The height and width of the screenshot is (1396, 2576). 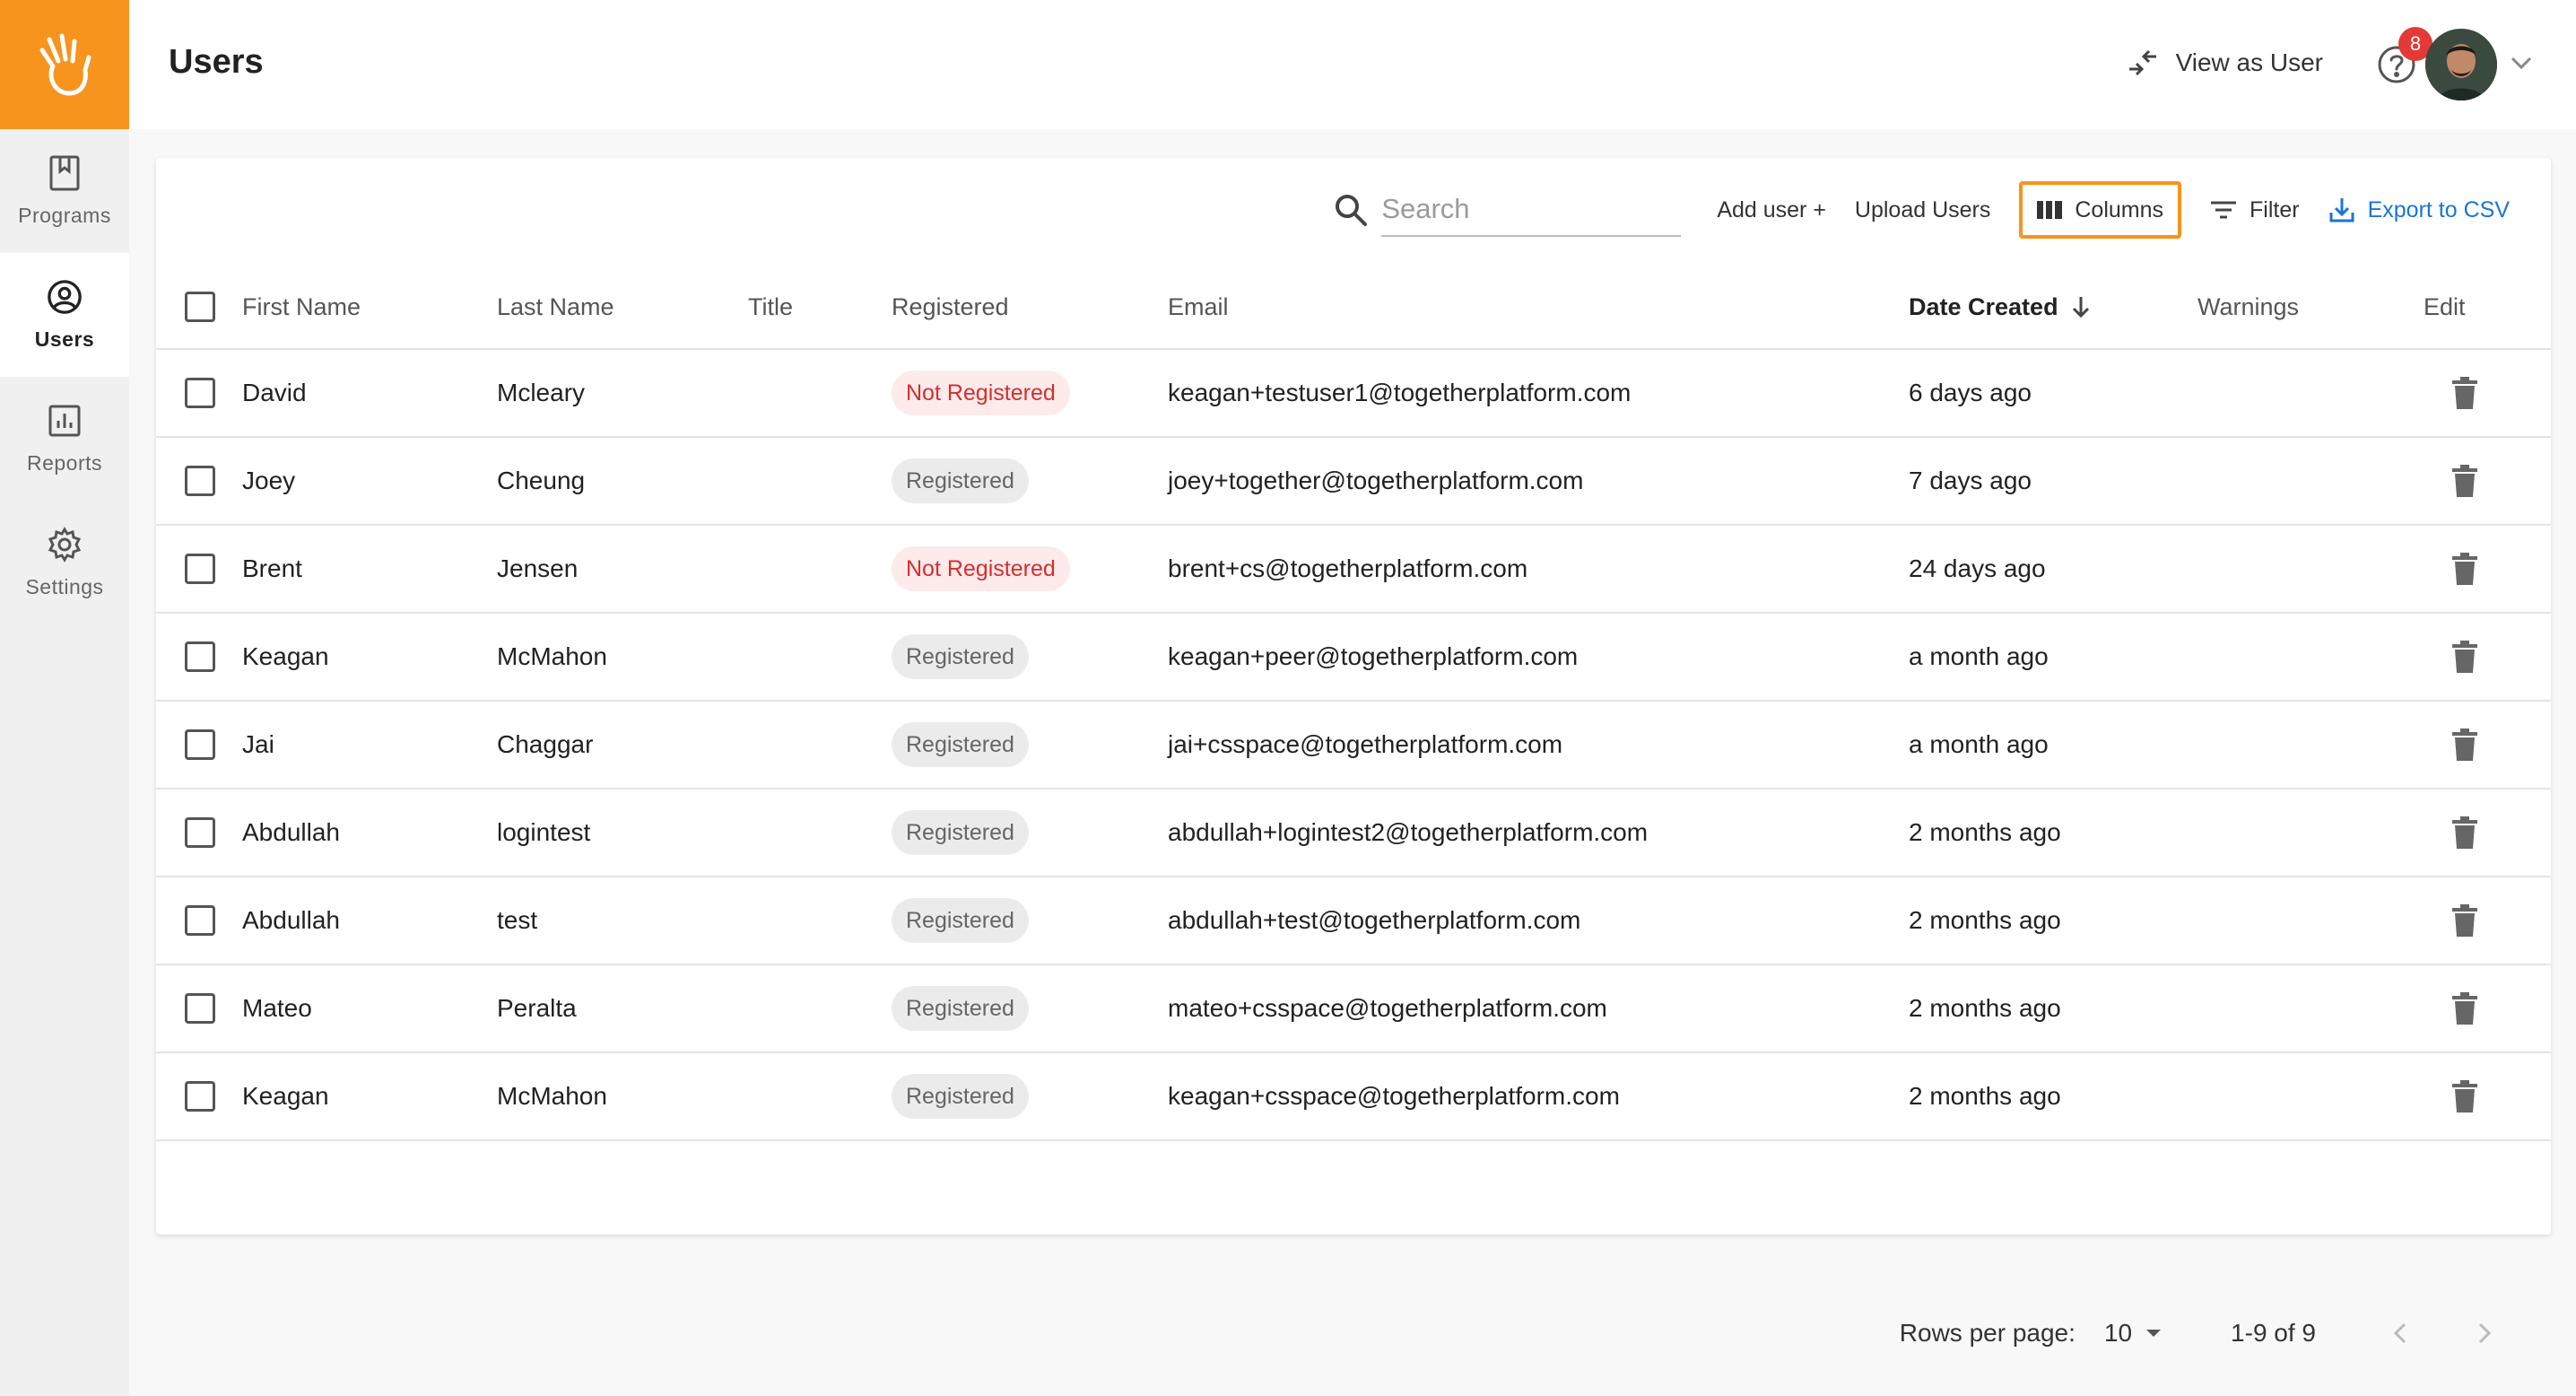 I want to click on columns-button: Columns, so click(x=2100, y=210).